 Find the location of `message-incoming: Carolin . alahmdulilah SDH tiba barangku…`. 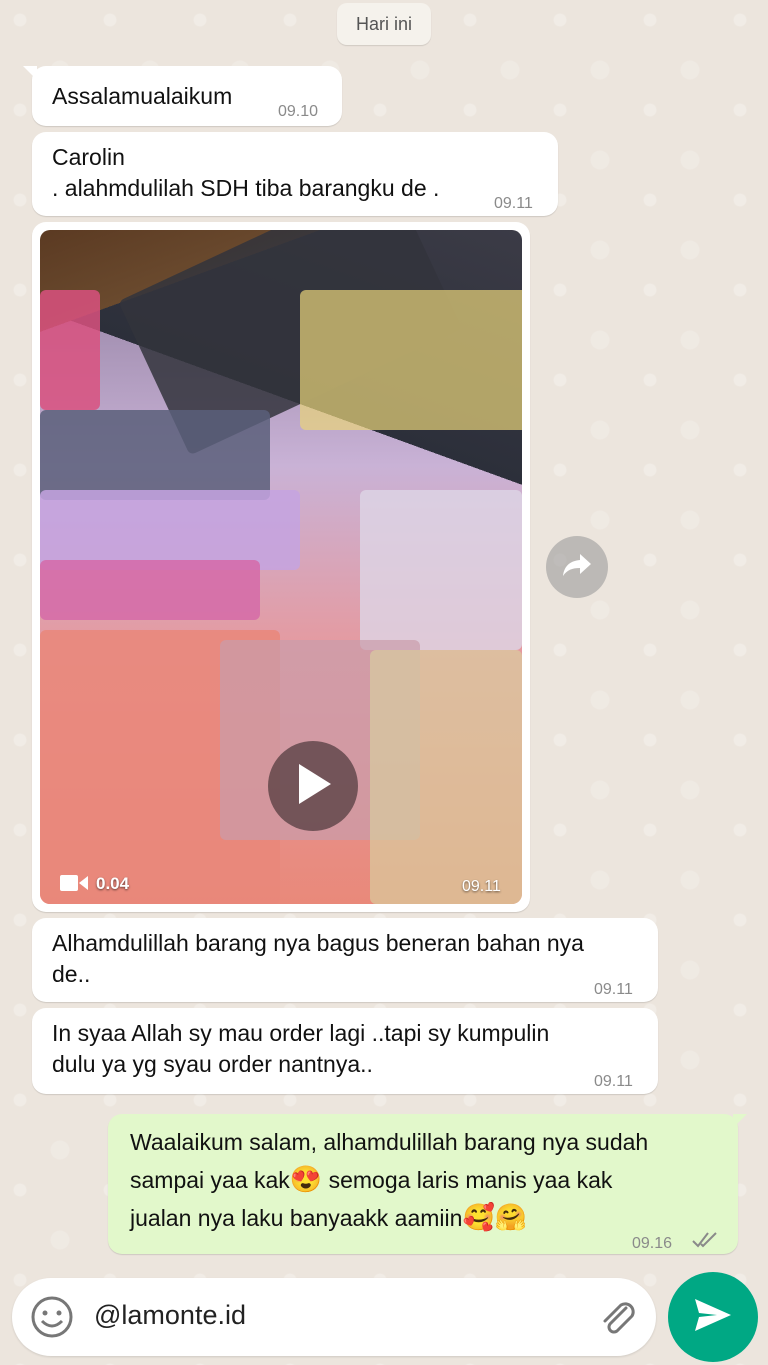

message-incoming: Carolin . alahmdulilah SDH tiba barangku… is located at coordinates (295, 174).